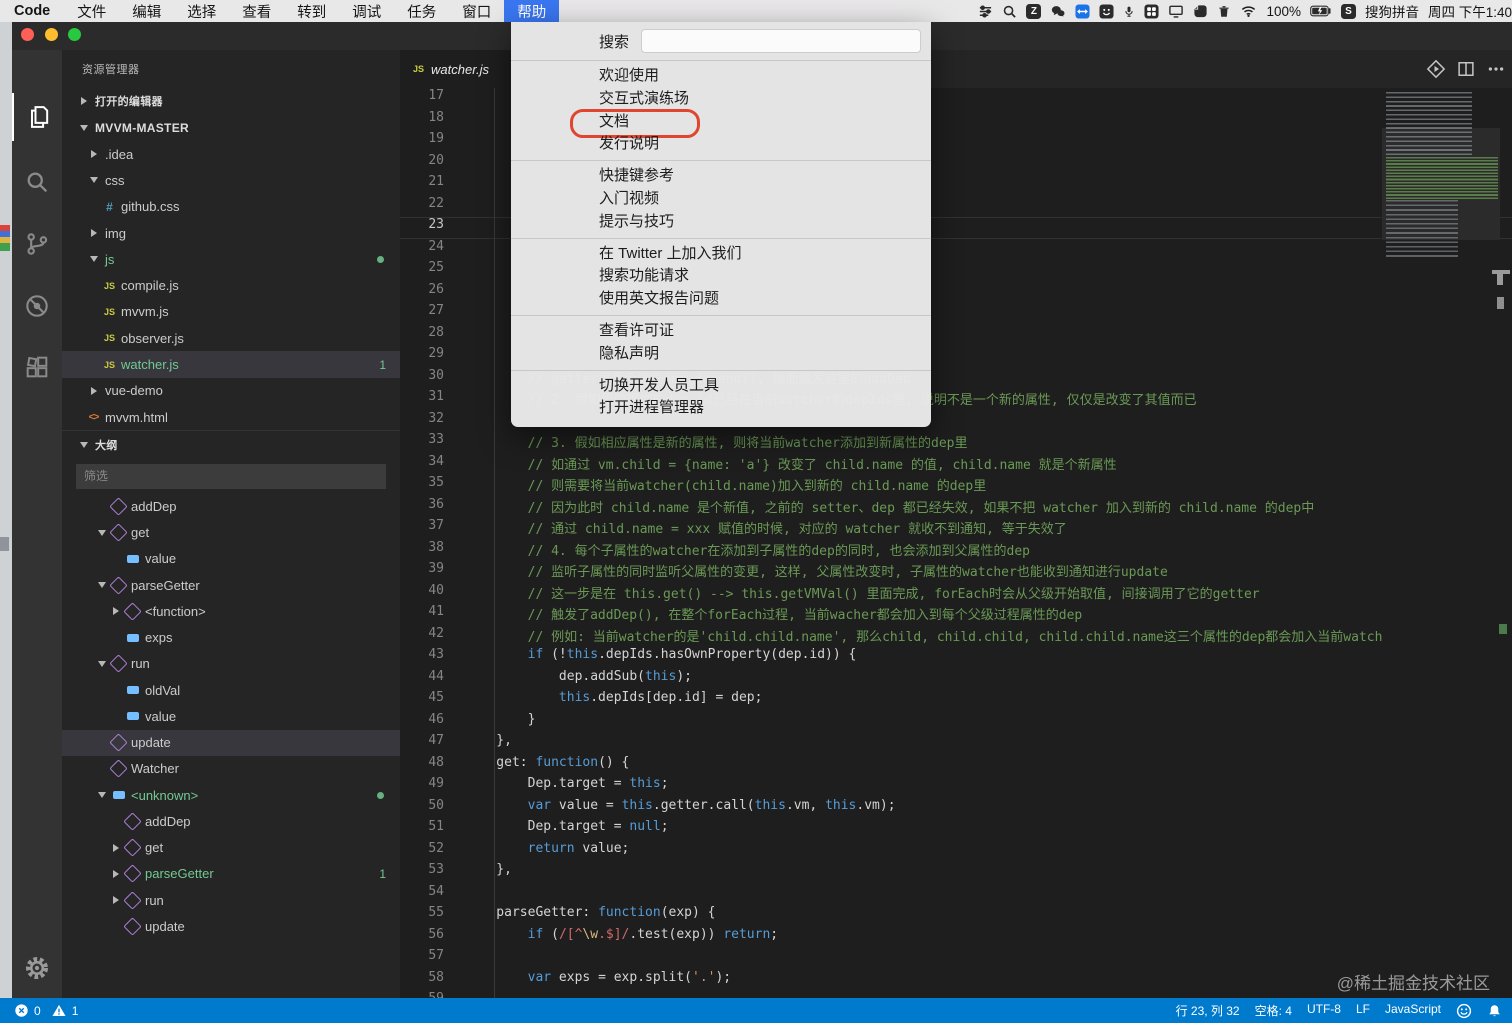 The height and width of the screenshot is (1023, 1512). I want to click on zoom-traffic-light, so click(74, 34).